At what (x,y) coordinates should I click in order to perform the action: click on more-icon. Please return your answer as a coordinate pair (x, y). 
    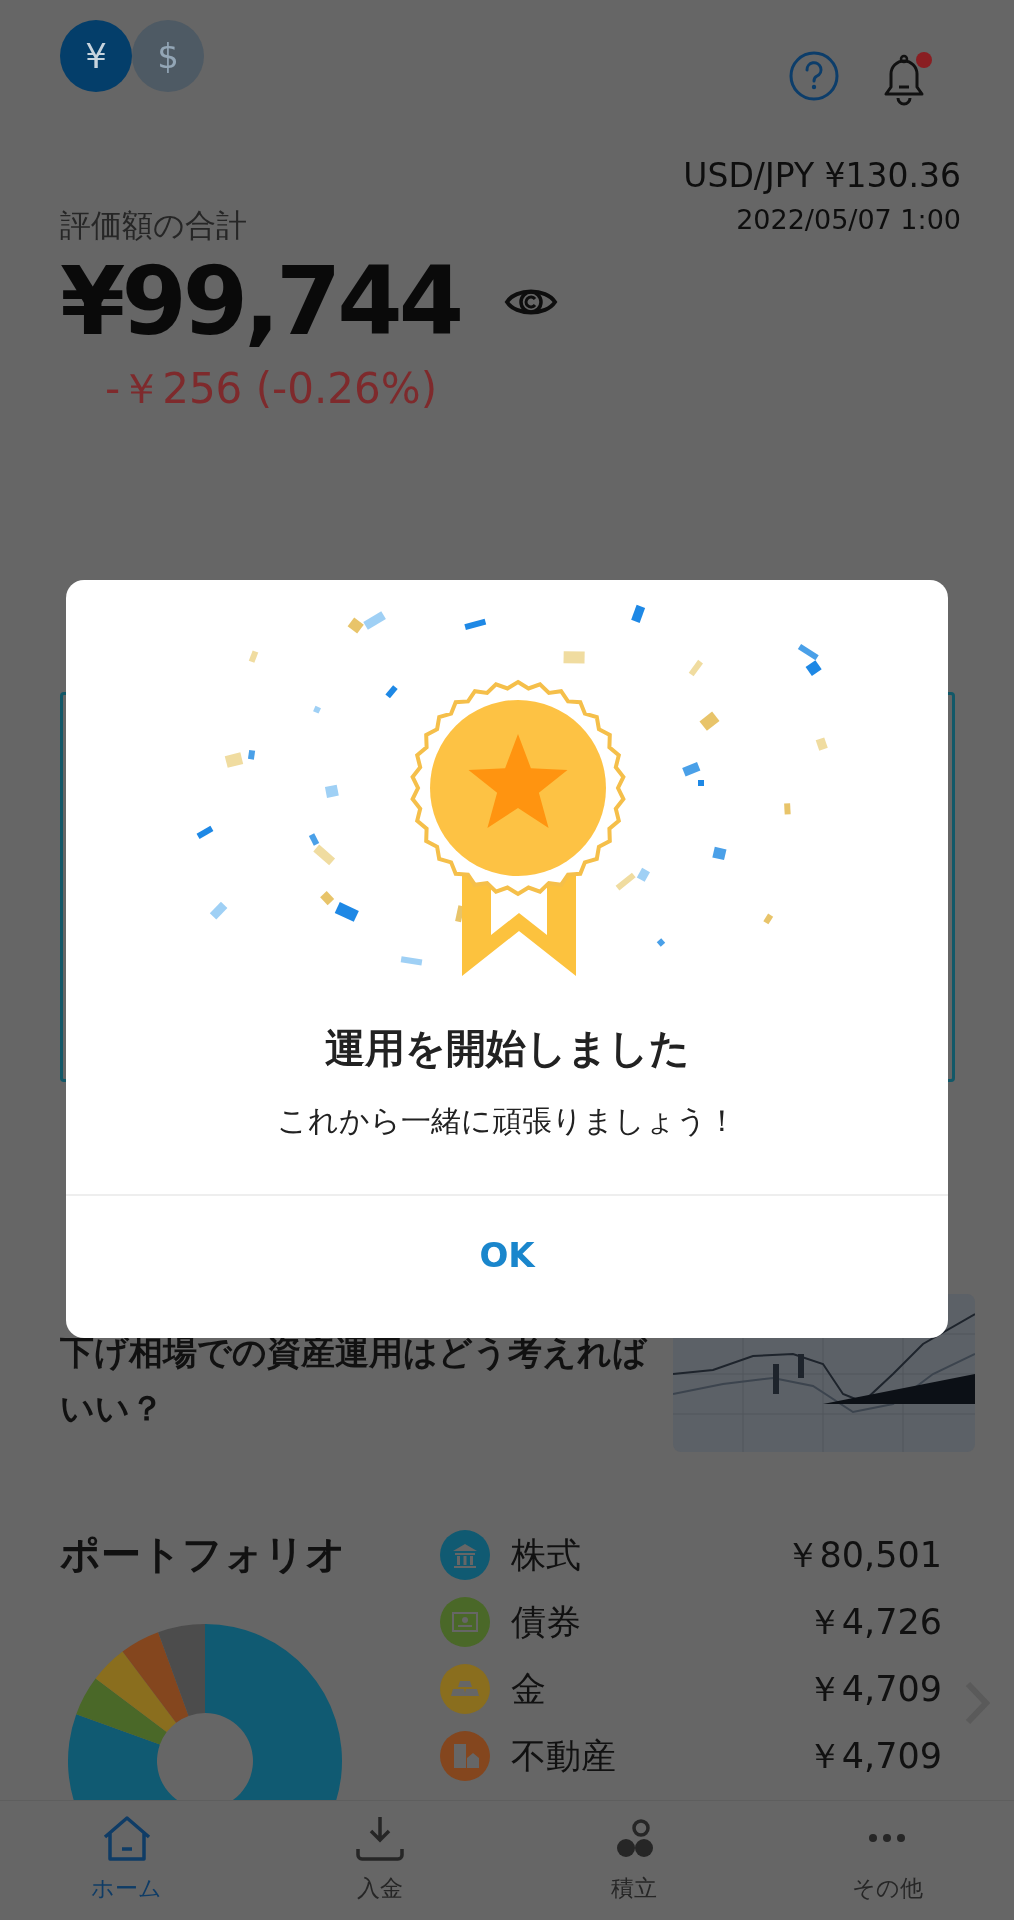
    Looking at the image, I should click on (887, 1838).